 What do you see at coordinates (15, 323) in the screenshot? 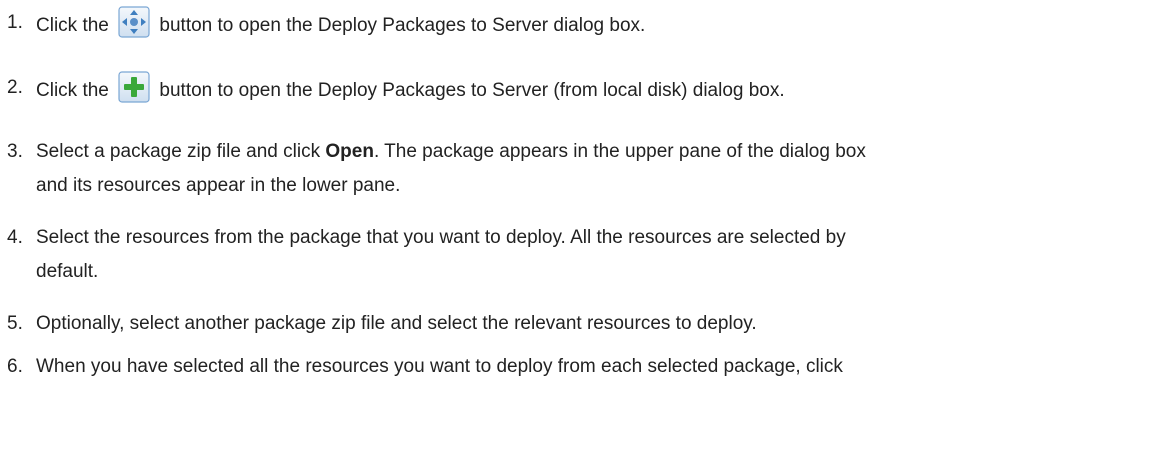
I see `step-number: 5.` at bounding box center [15, 323].